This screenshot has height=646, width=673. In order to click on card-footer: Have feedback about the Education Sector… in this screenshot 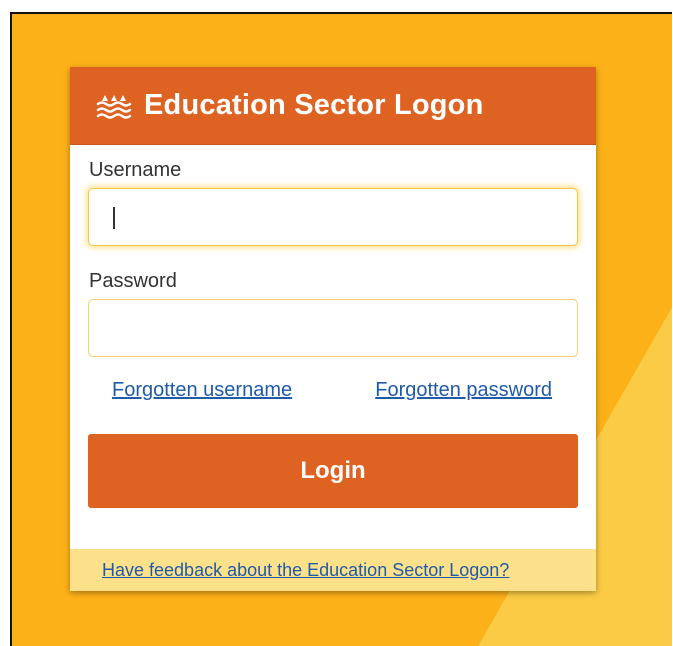, I will do `click(333, 570)`.